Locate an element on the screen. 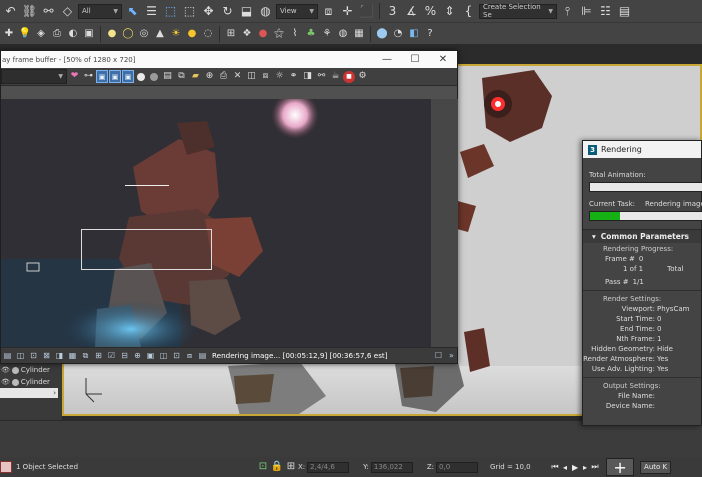 This screenshot has width=702, height=477. status-tool-icon: ⊡ is located at coordinates (33, 355).